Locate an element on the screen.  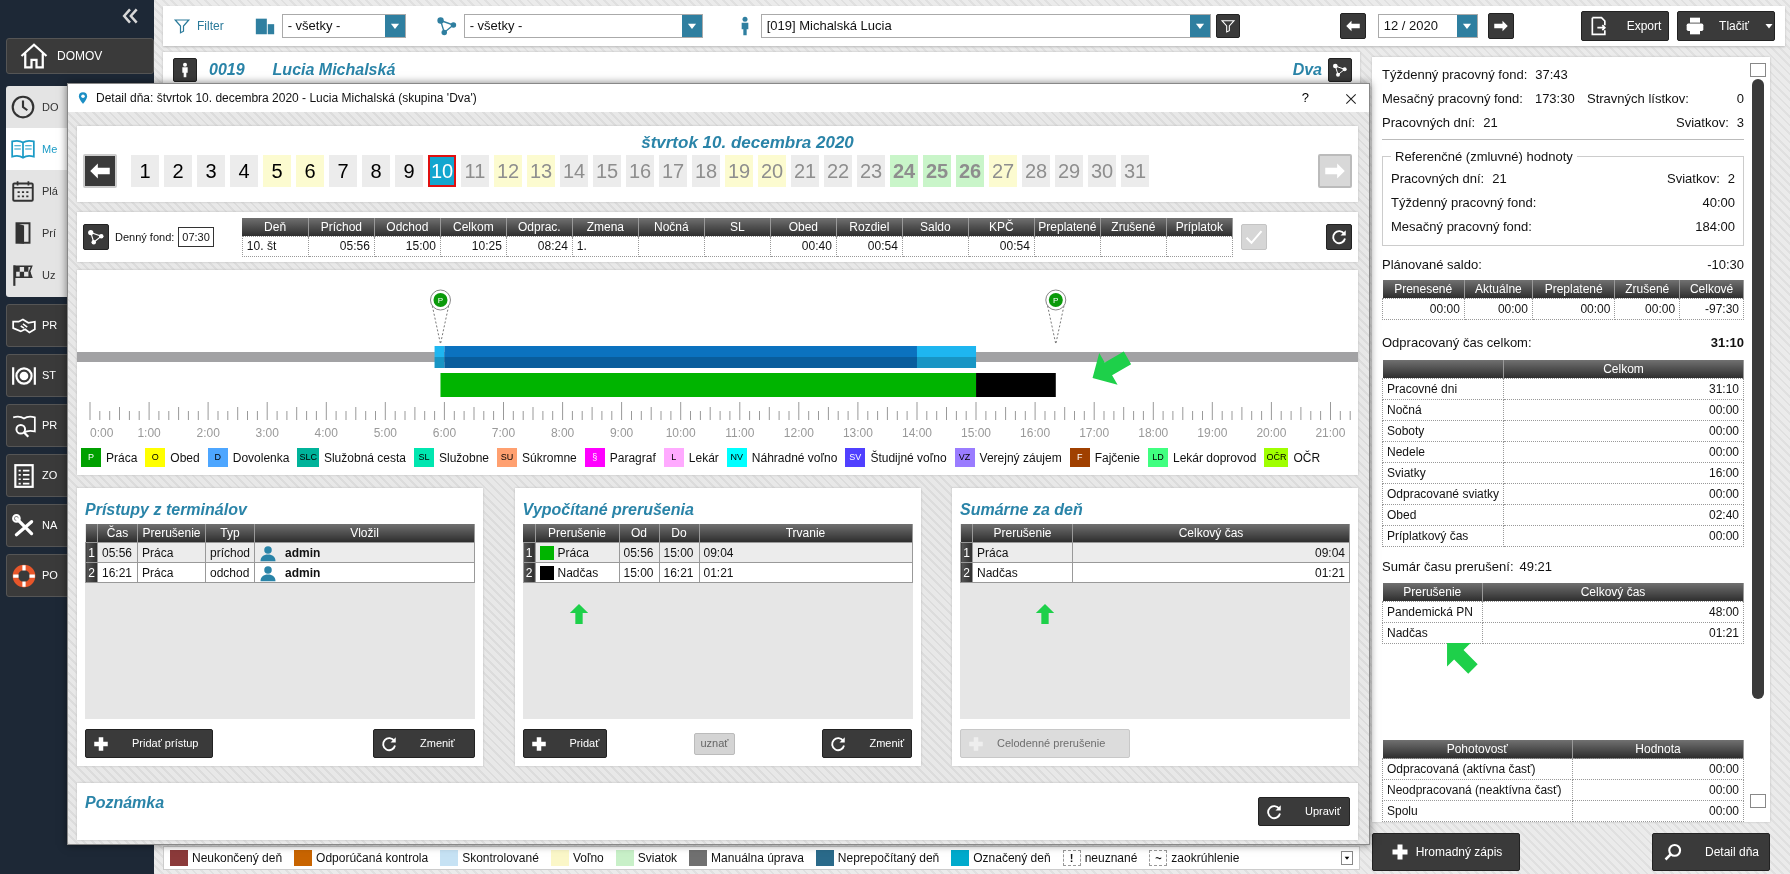
column-header: Pohotovosť is located at coordinates (1477, 749).